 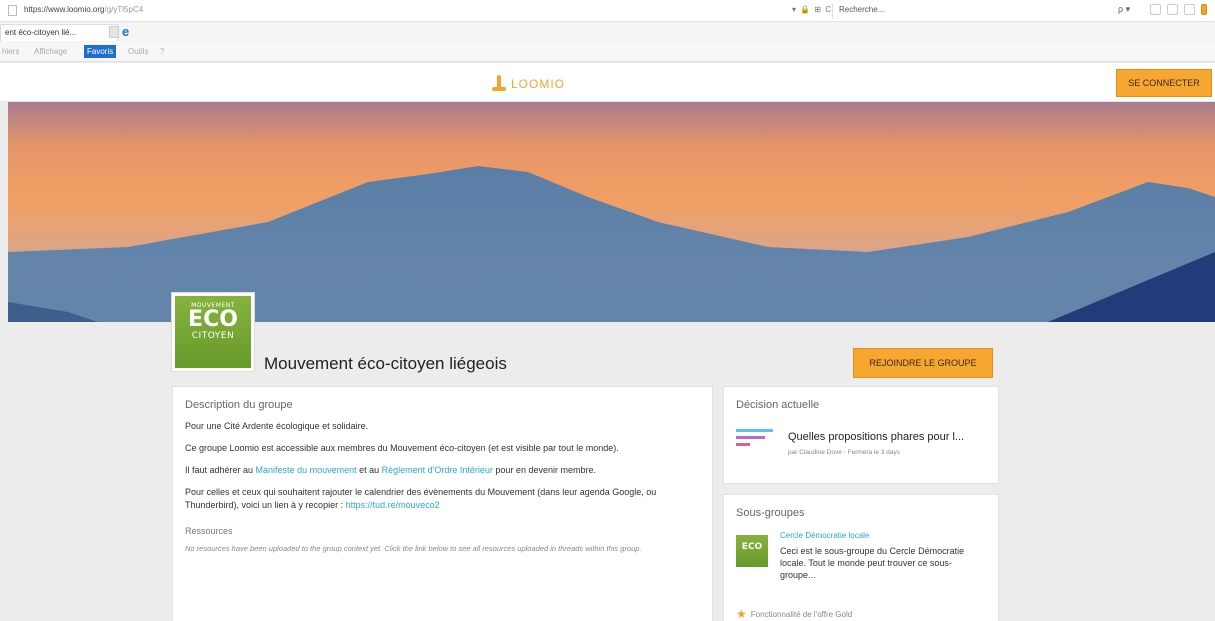 I want to click on avatar-text-3: CITOYEN, so click(x=213, y=336).